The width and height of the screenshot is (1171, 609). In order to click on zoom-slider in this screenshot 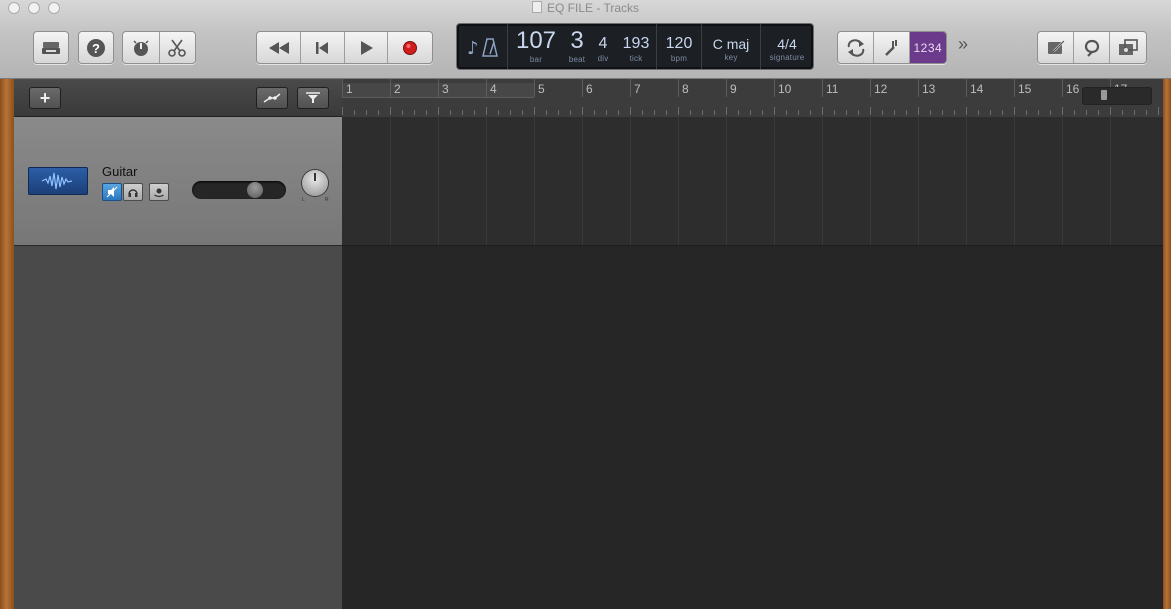, I will do `click(1117, 96)`.